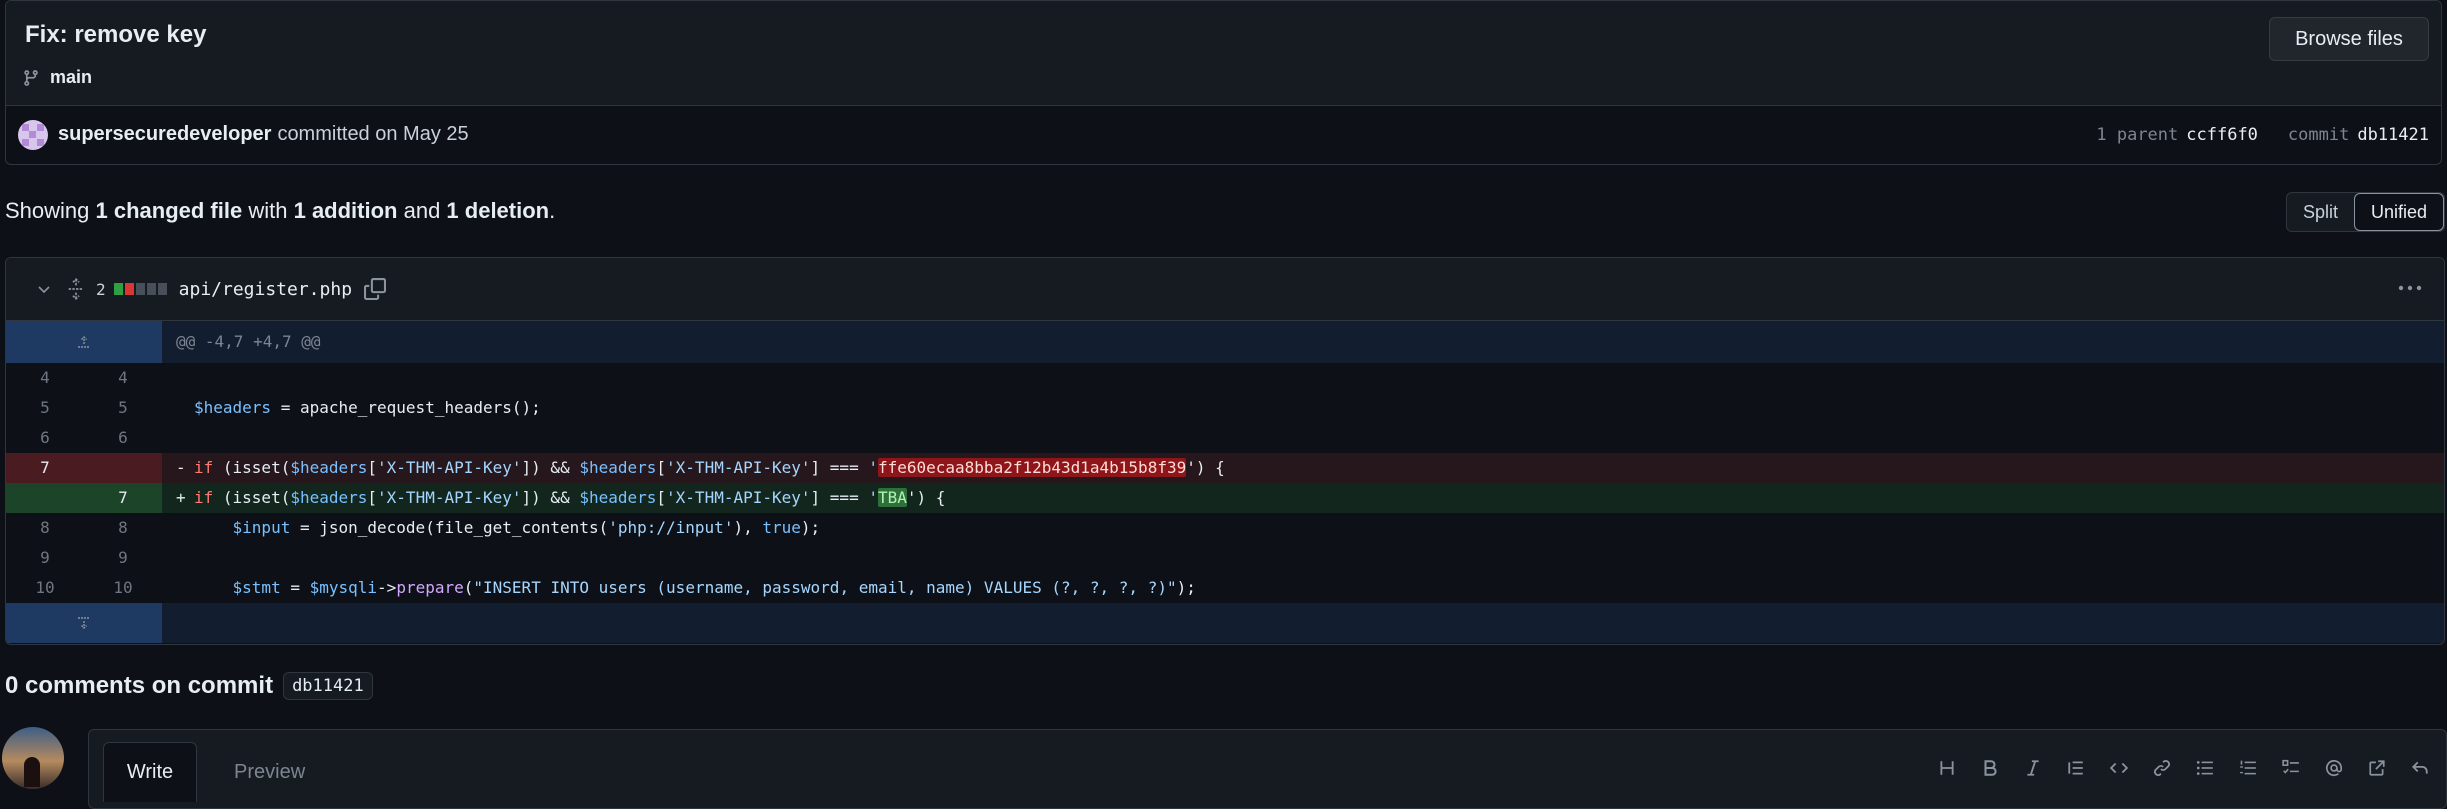 Image resolution: width=2447 pixels, height=809 pixels. What do you see at coordinates (45, 528) in the screenshot?
I see `old-line-number: 8` at bounding box center [45, 528].